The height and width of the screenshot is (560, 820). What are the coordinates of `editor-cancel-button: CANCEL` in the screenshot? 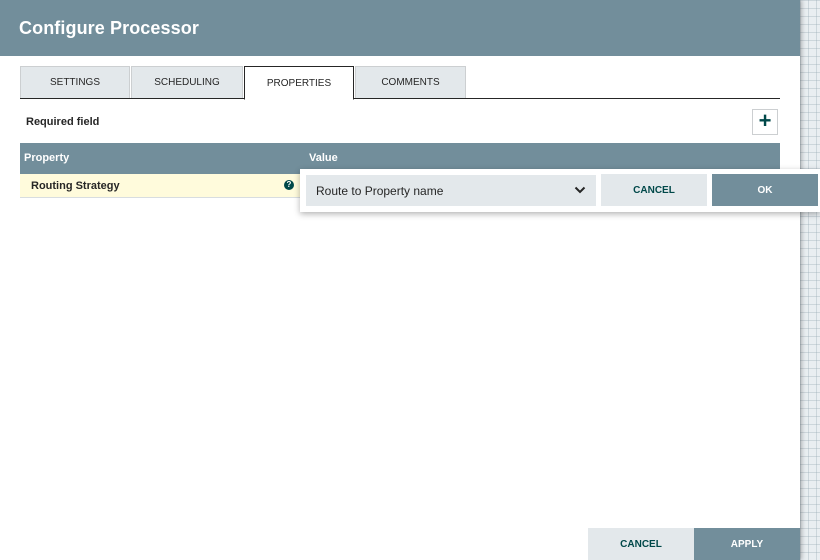 It's located at (654, 190).